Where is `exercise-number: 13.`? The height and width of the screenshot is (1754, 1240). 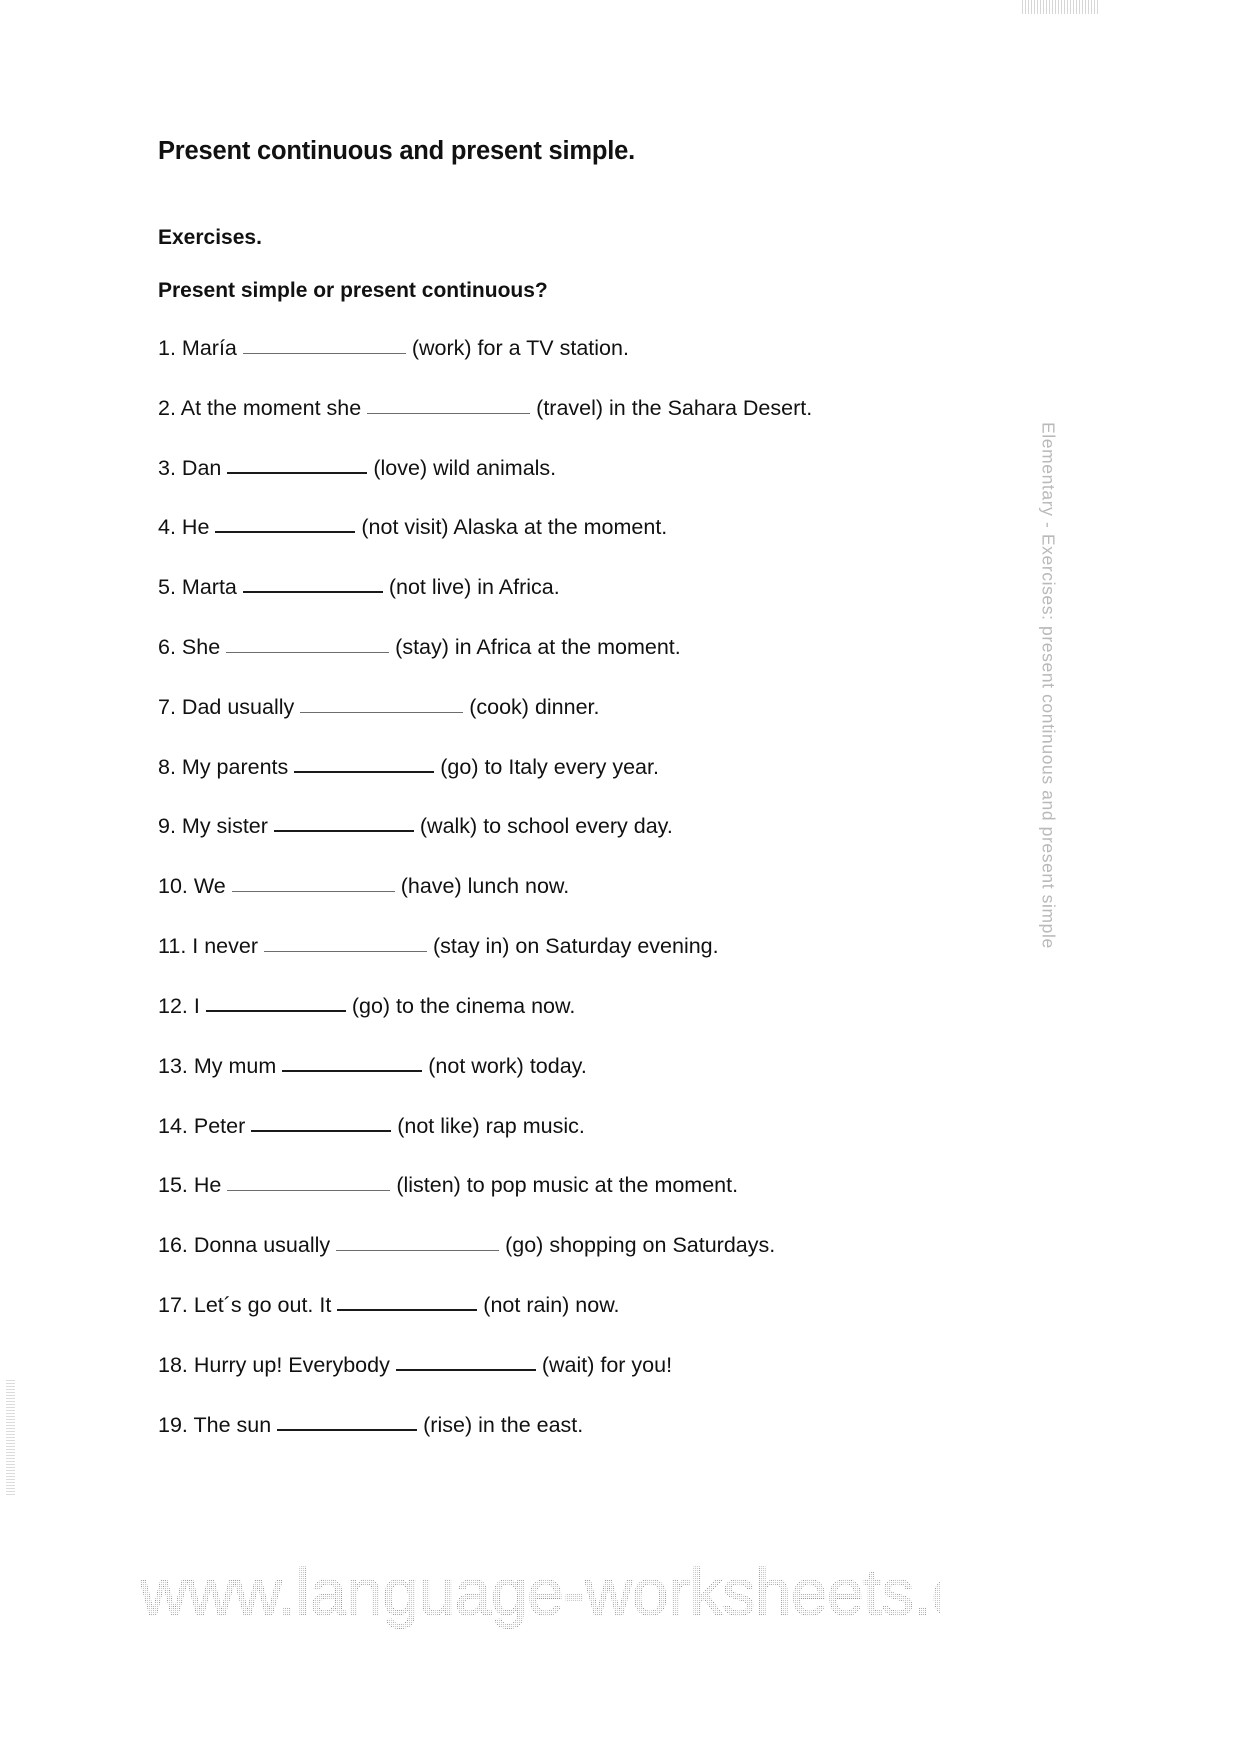 exercise-number: 13. is located at coordinates (173, 1065).